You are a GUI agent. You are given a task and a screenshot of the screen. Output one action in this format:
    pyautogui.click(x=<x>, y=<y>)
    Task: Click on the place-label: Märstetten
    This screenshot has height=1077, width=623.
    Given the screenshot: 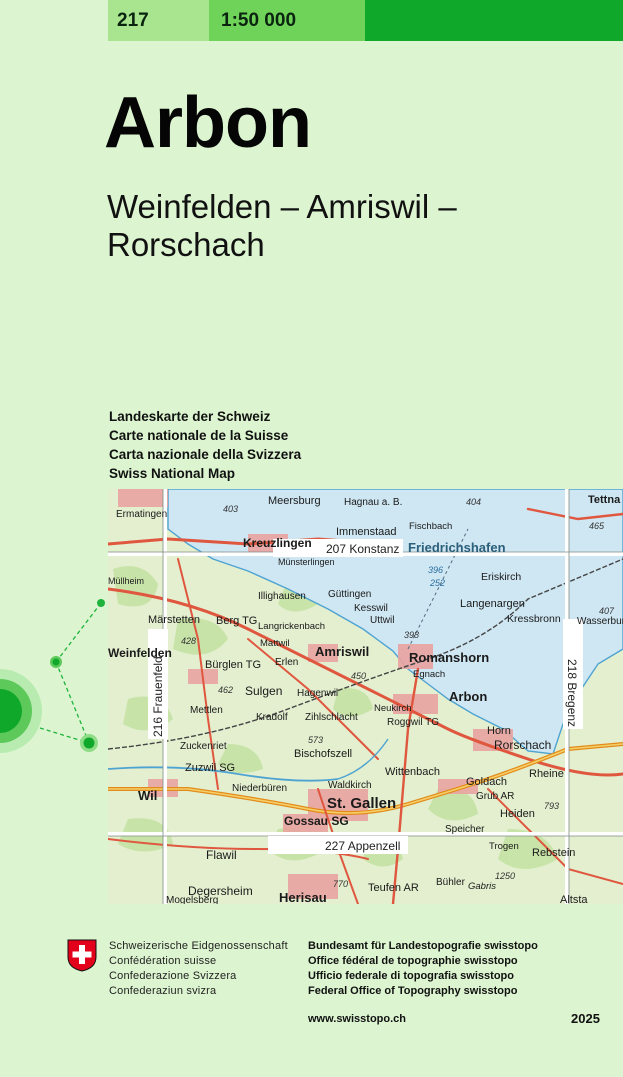 What is the action you would take?
    pyautogui.click(x=174, y=620)
    